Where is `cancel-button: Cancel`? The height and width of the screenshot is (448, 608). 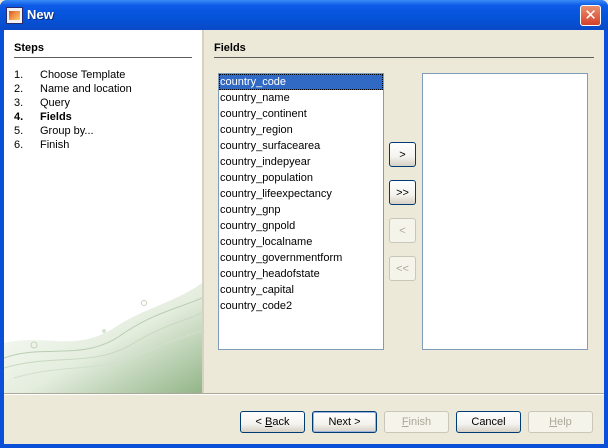 cancel-button: Cancel is located at coordinates (488, 422).